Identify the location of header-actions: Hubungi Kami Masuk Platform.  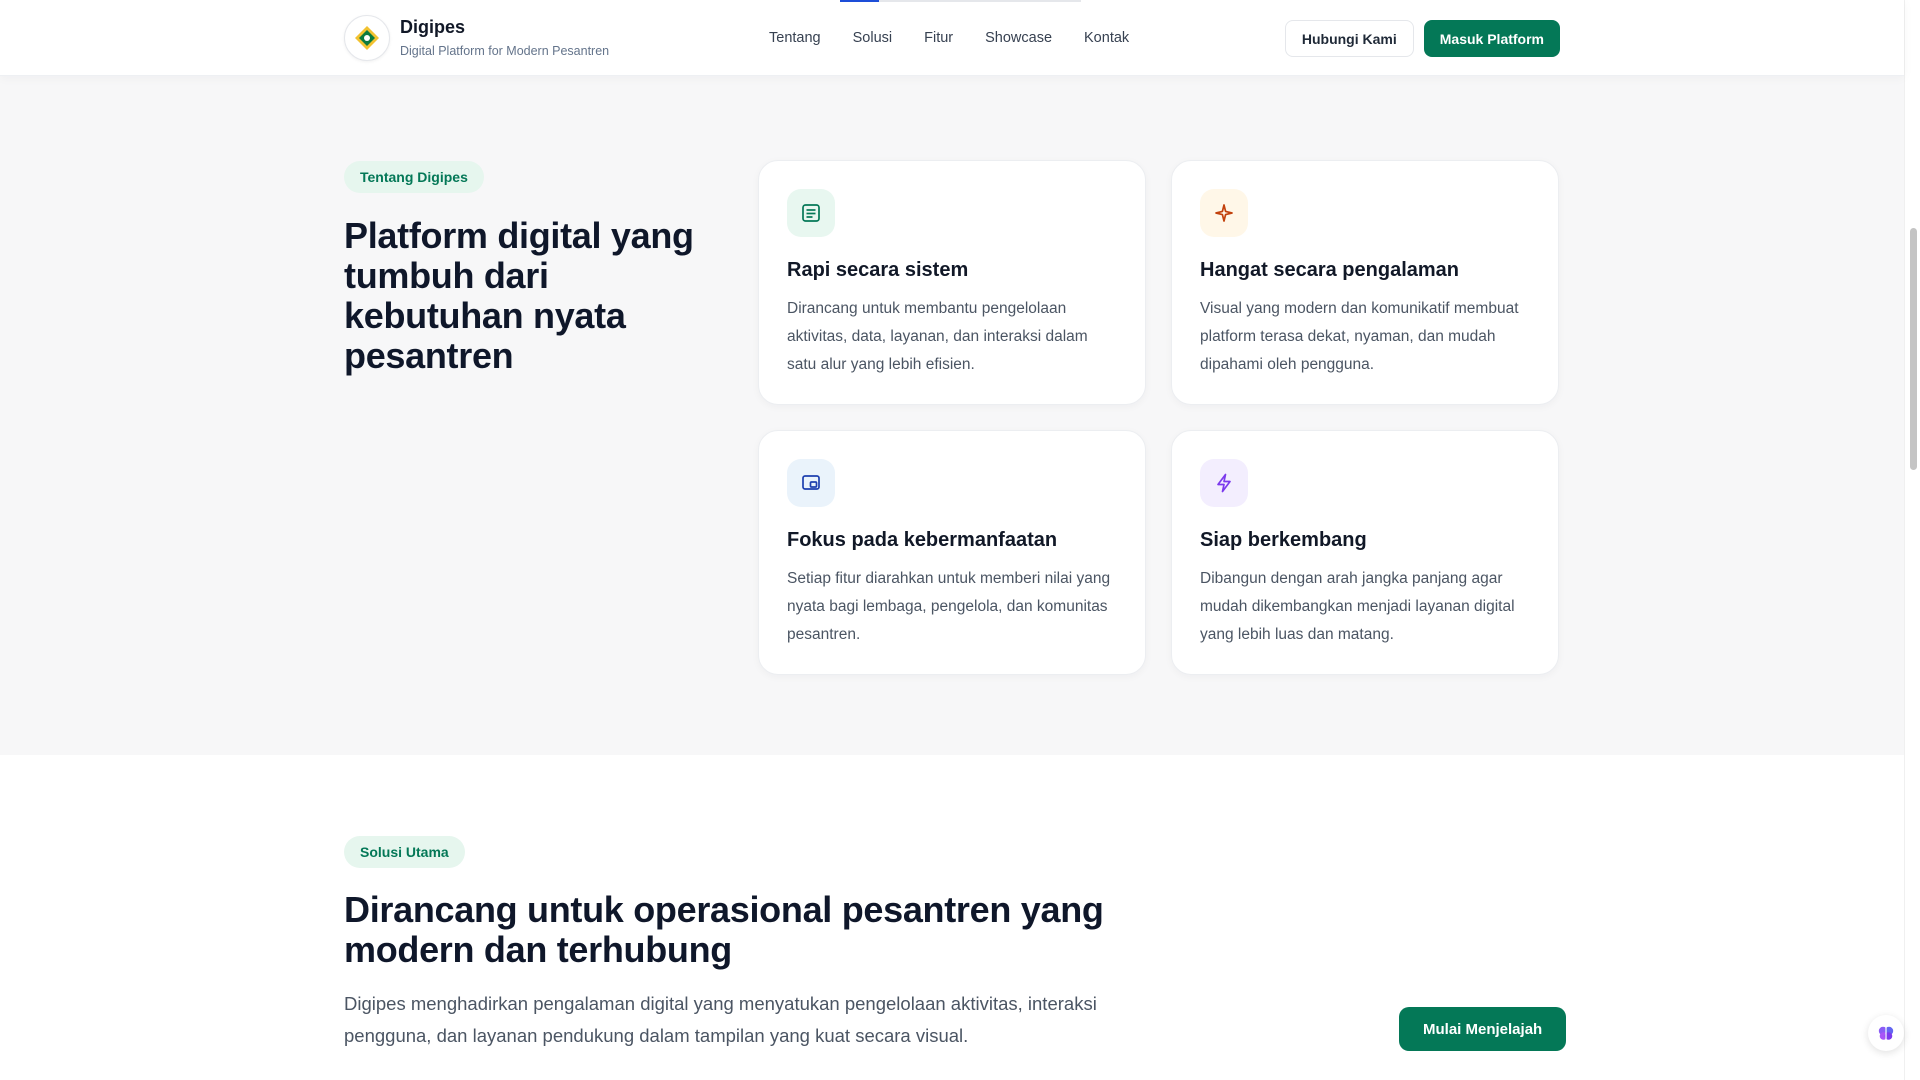
(1422, 38).